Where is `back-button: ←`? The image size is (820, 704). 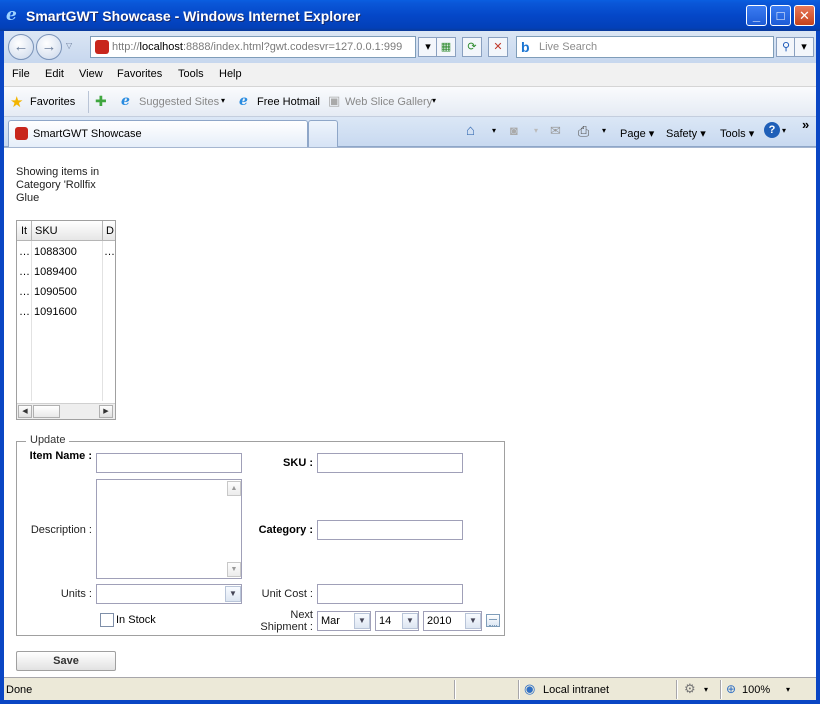 back-button: ← is located at coordinates (21, 47).